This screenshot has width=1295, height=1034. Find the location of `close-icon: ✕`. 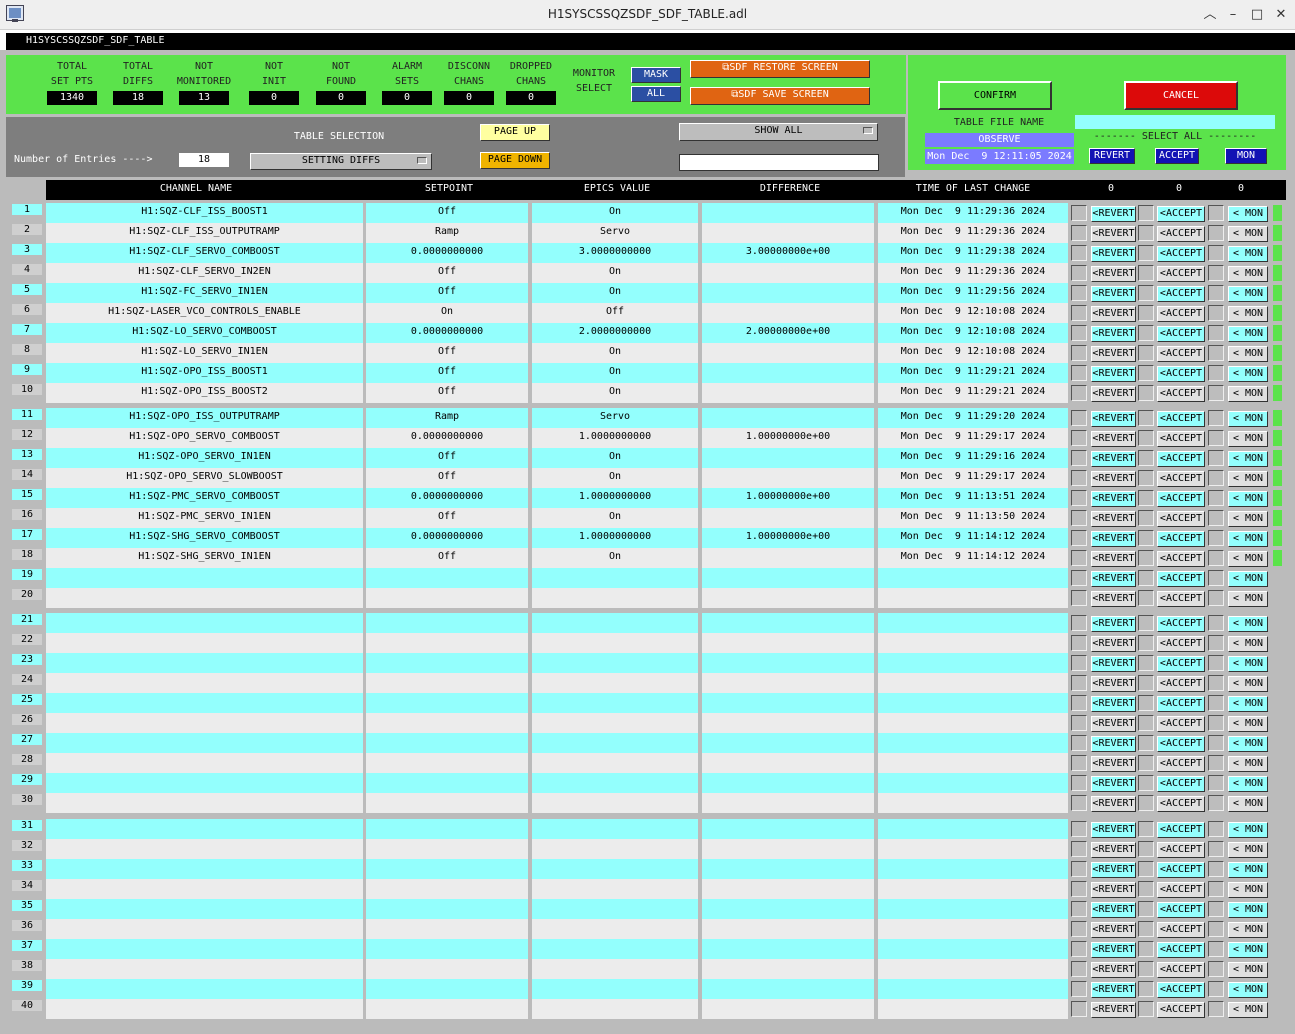

close-icon: ✕ is located at coordinates (1281, 15).